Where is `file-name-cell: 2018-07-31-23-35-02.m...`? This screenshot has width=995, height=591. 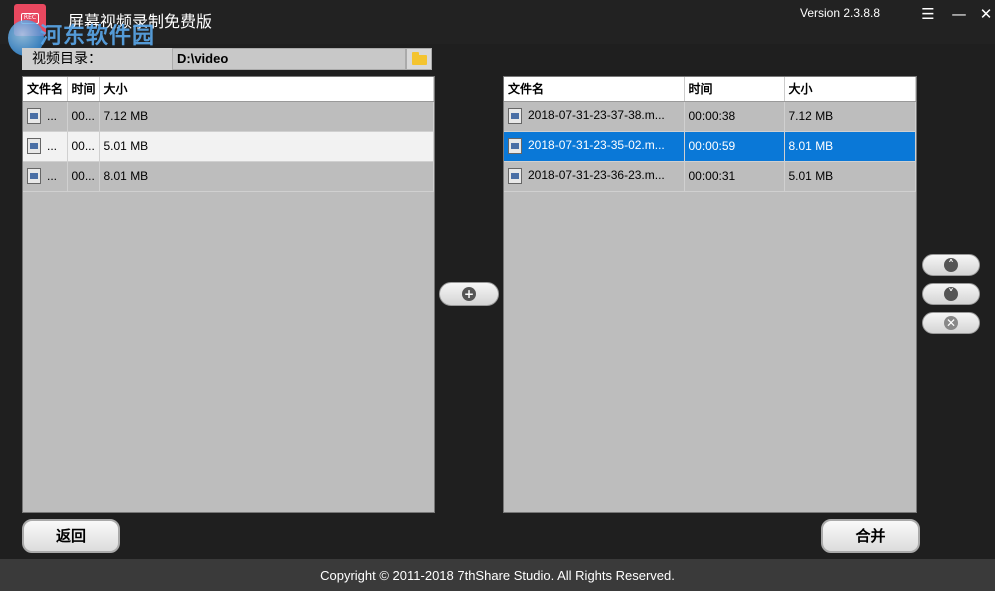 file-name-cell: 2018-07-31-23-35-02.m... is located at coordinates (594, 146).